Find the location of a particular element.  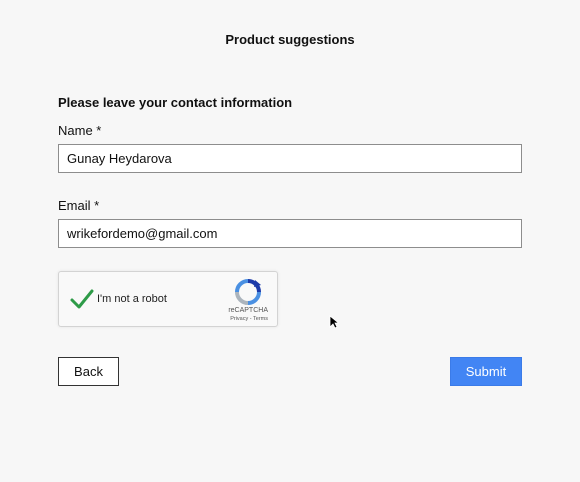

recaptcha-label: I'm not a robot is located at coordinates (132, 299).